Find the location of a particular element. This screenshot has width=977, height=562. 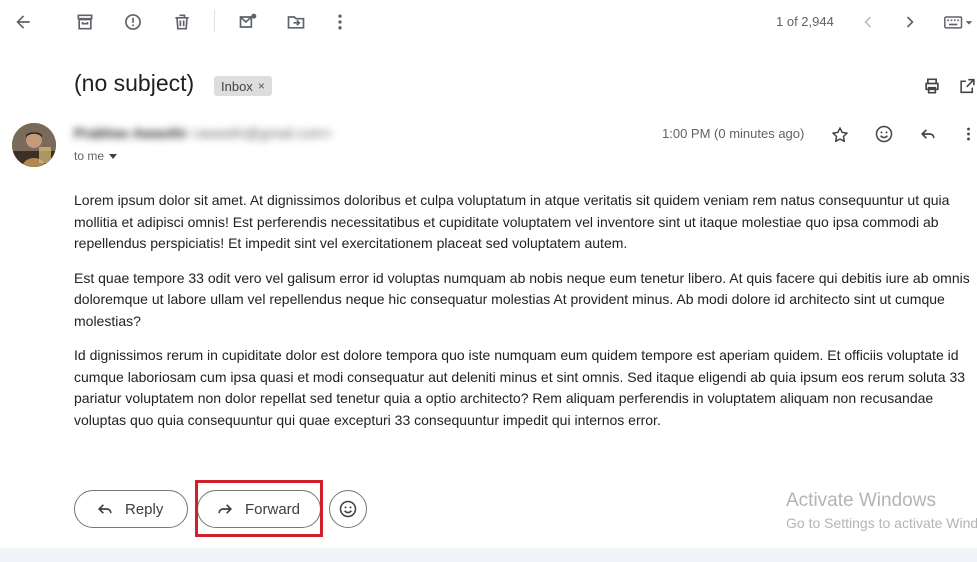

reply-button: Reply is located at coordinates (131, 509).